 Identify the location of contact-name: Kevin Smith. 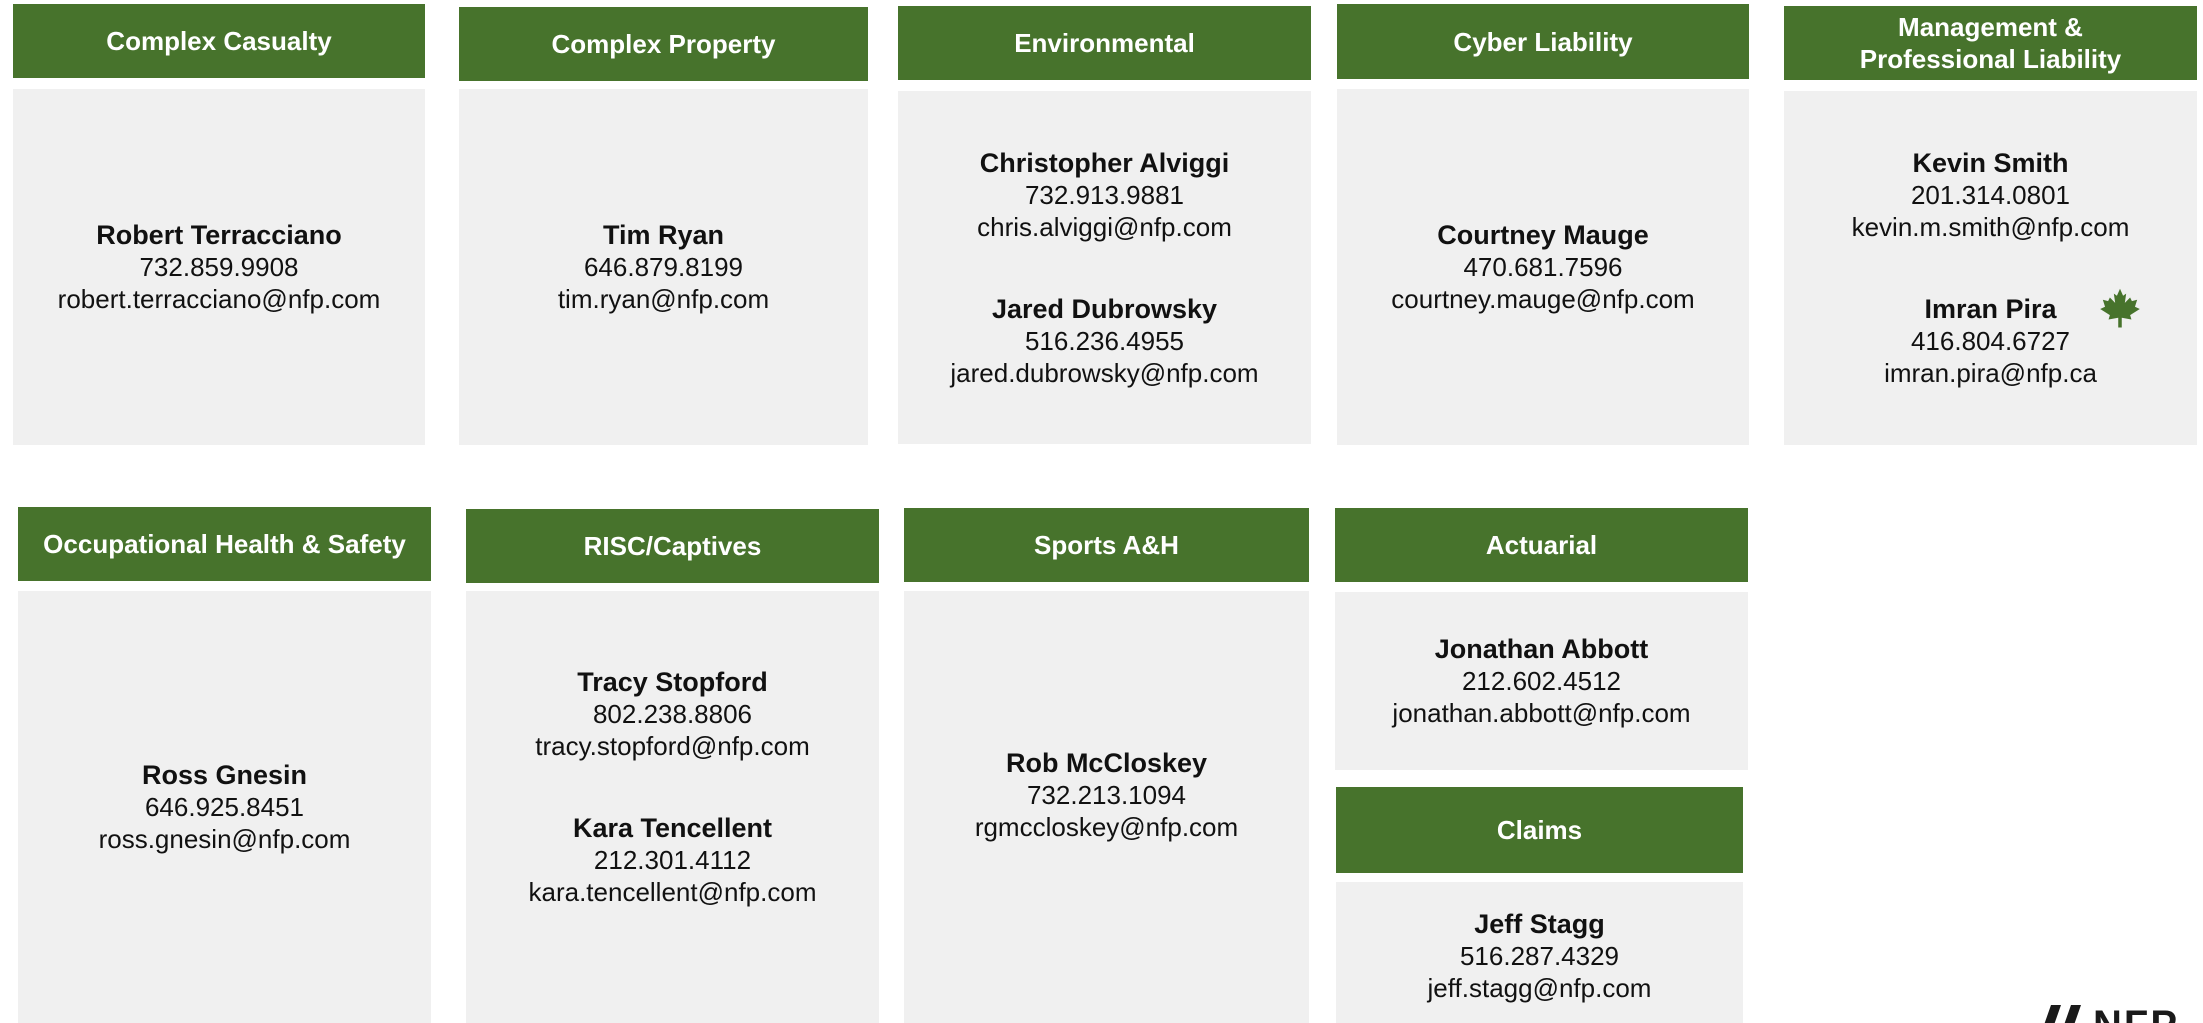
(1990, 163).